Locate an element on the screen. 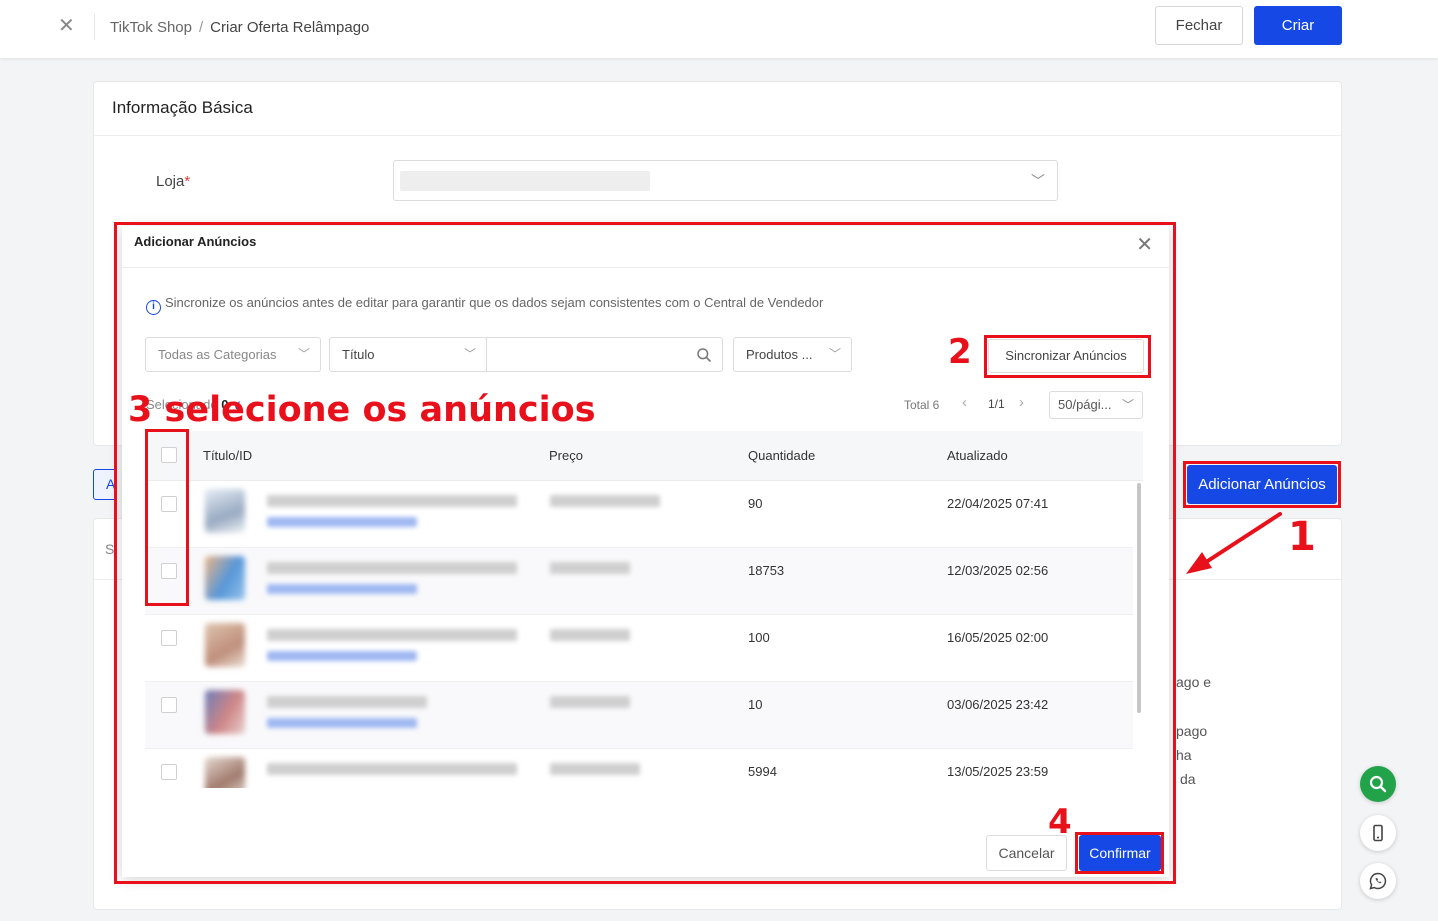  store-label: Loja* is located at coordinates (173, 181).